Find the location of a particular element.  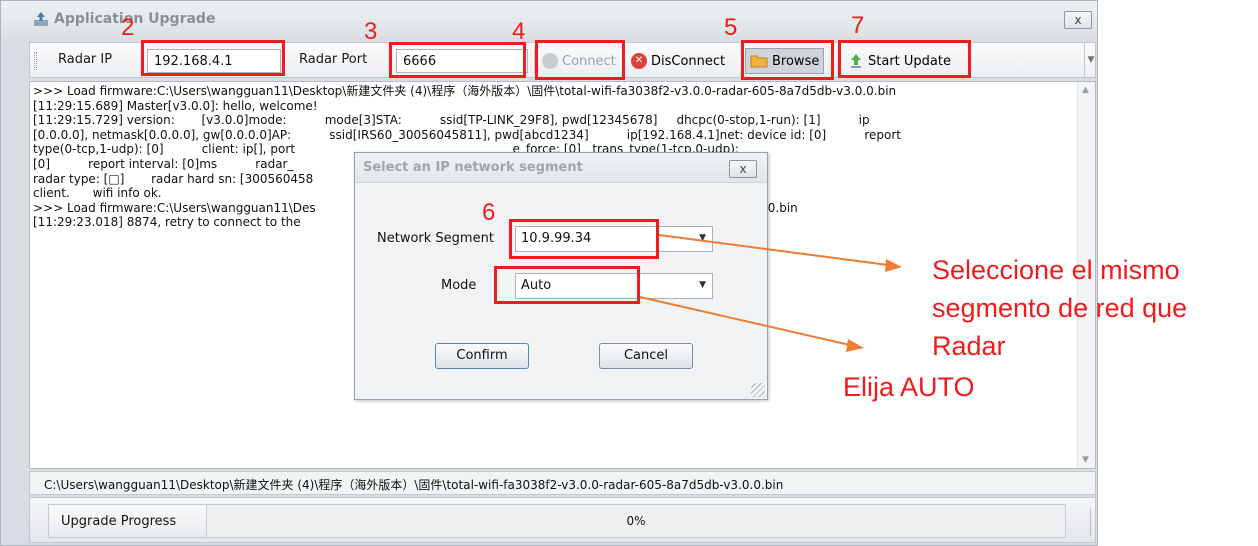

arrow-segment-note is located at coordinates (773, 250).